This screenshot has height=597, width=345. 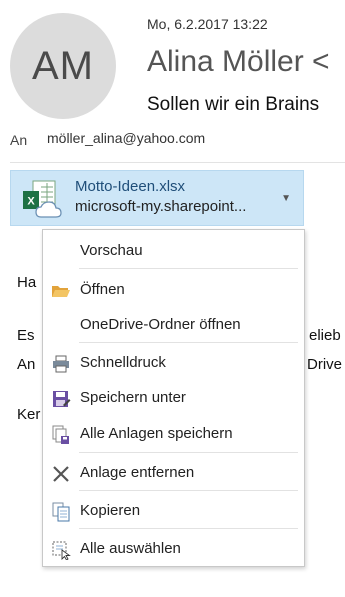 I want to click on chevron-down-icon: ▼, so click(x=286, y=198).